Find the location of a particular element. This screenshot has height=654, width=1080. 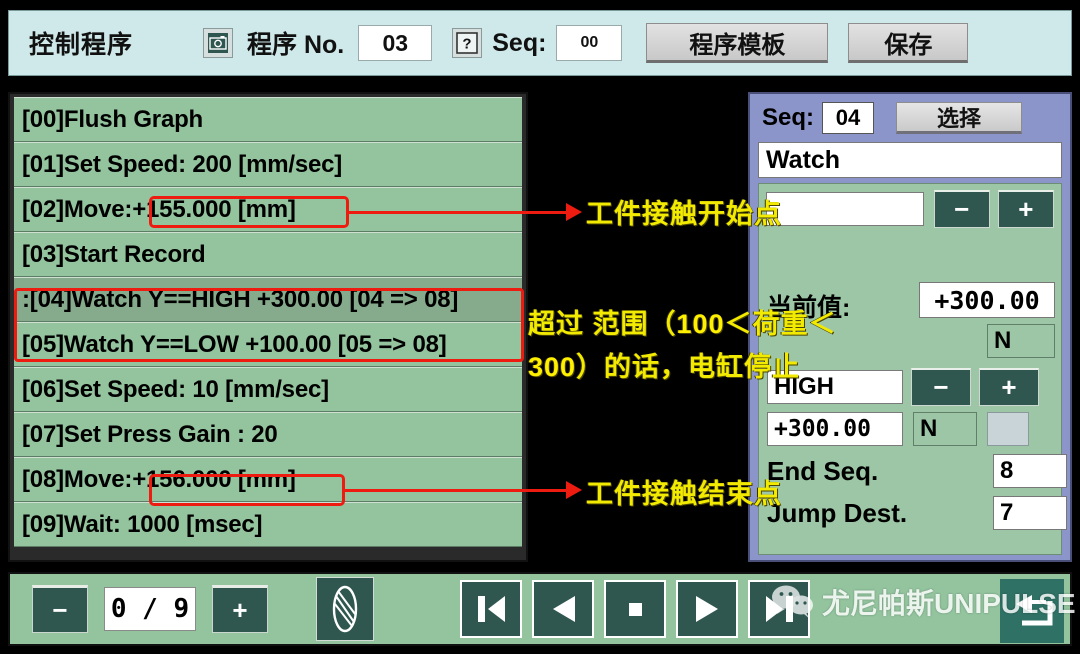

annotation-range-max: 300 is located at coordinates (552, 367).